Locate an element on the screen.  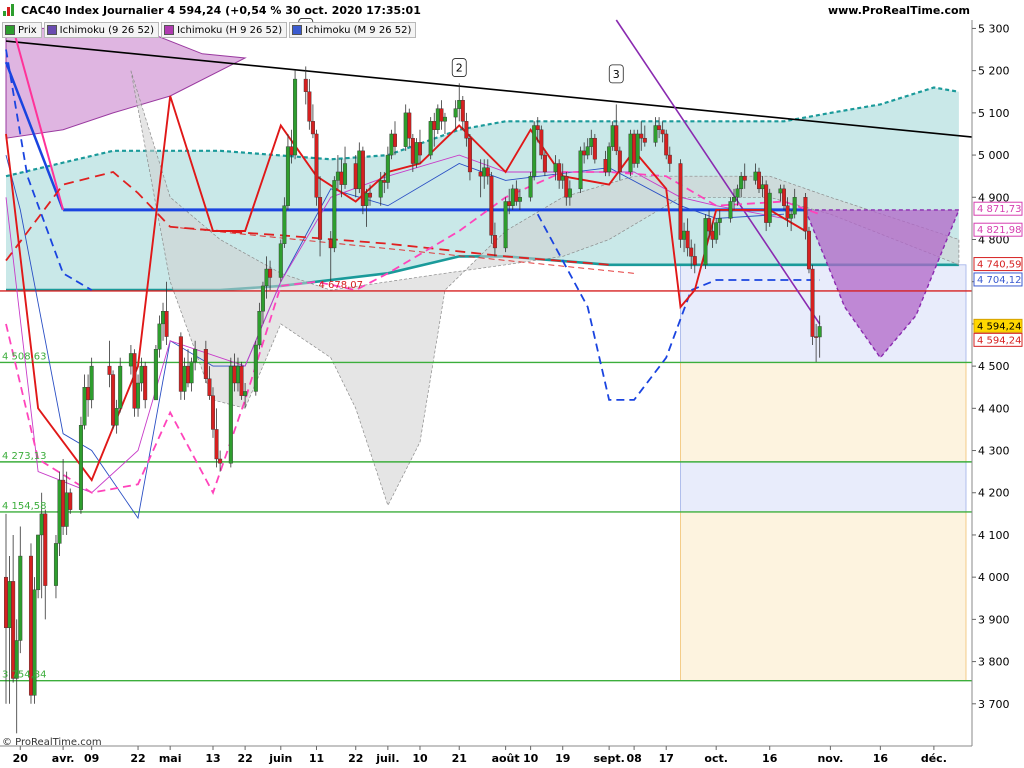
price-badge-5: 4 594,24 is located at coordinates (999, 340).